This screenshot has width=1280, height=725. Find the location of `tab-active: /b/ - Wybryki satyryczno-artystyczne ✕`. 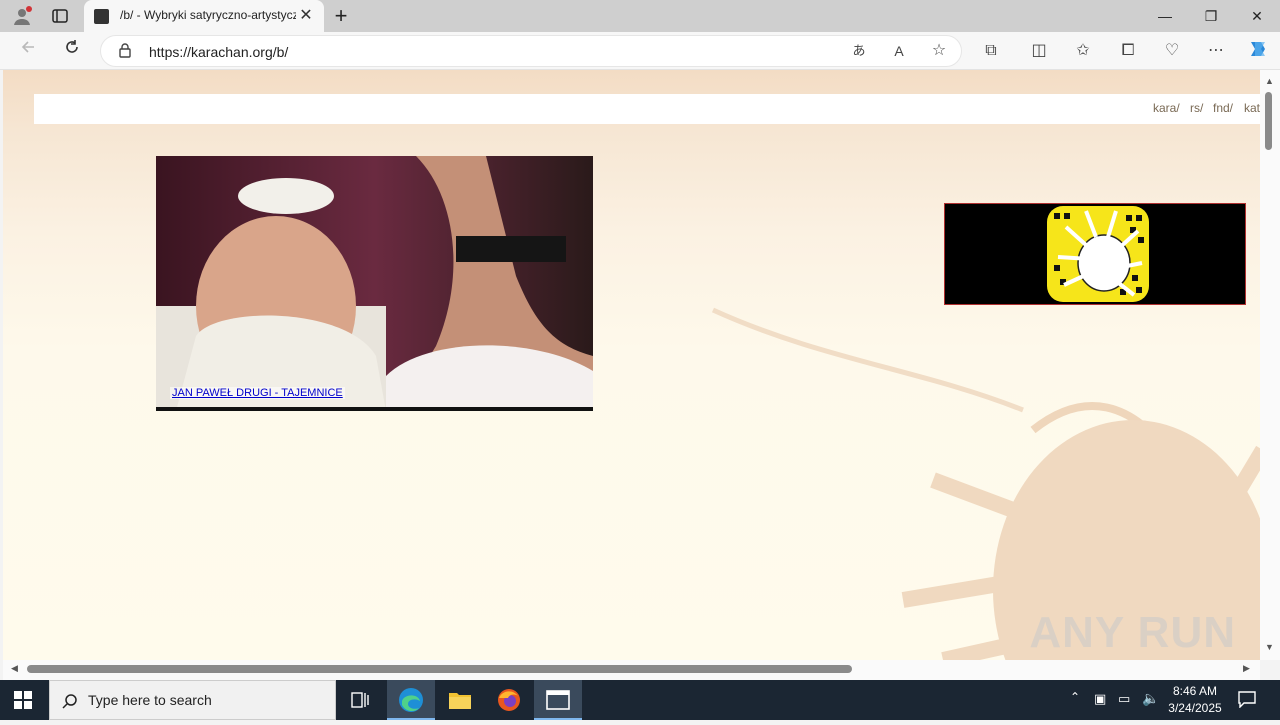

tab-active: /b/ - Wybryki satyryczno-artystyczne ✕ is located at coordinates (204, 16).